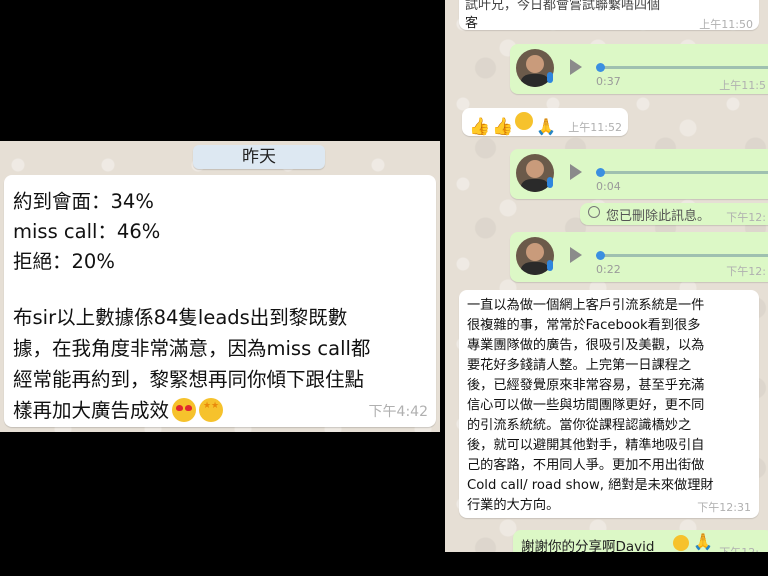 Image resolution: width=768 pixels, height=576 pixels. What do you see at coordinates (472, 23) in the screenshot?
I see `message-line: 客` at bounding box center [472, 23].